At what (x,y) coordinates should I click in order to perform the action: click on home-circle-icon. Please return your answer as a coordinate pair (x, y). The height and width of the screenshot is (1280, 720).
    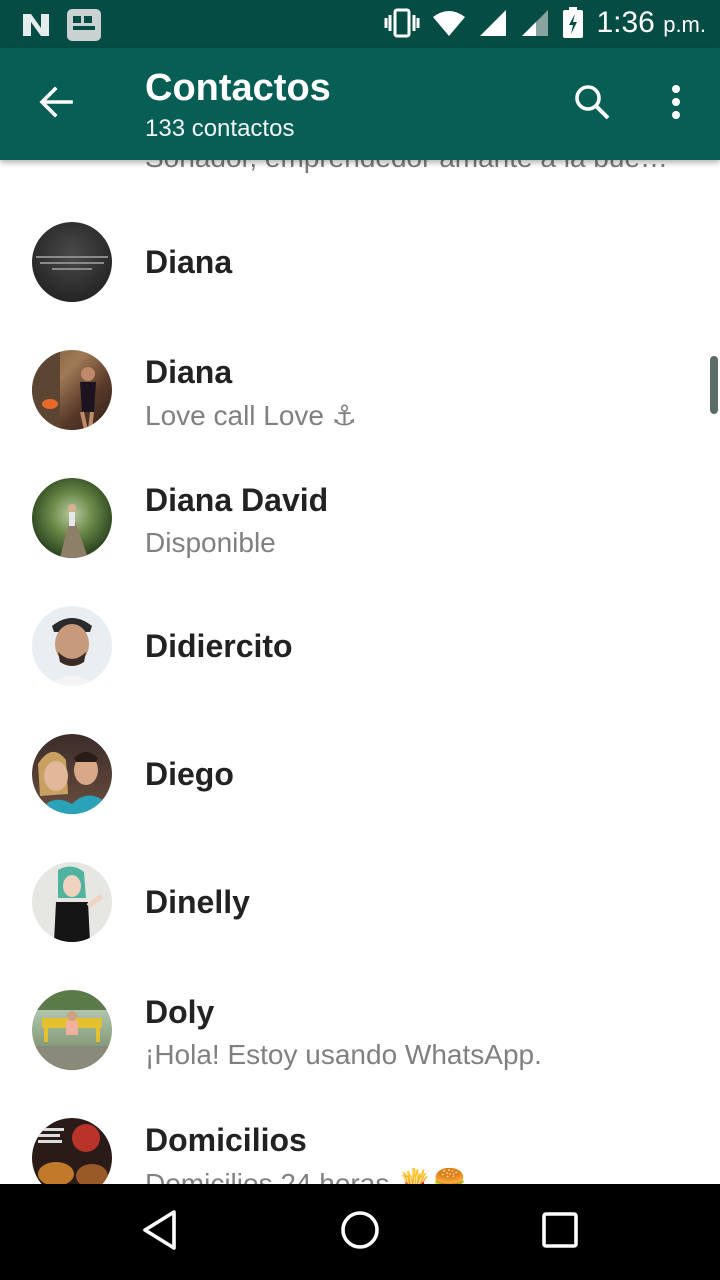
    Looking at the image, I should click on (360, 1232).